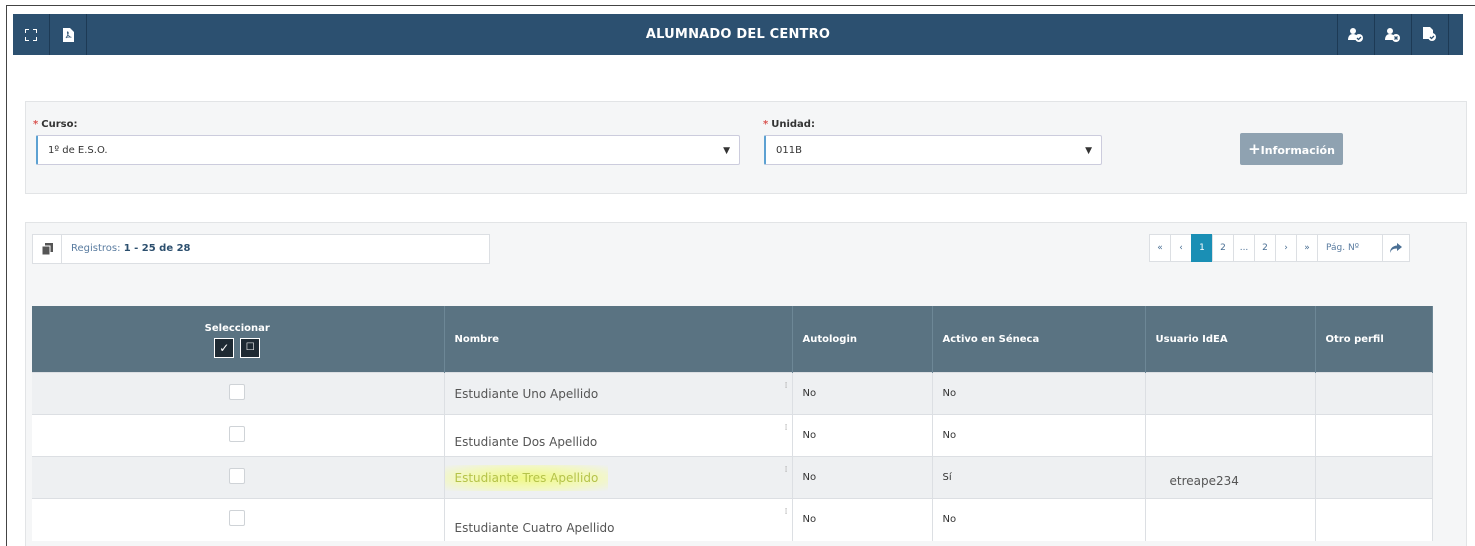 Image resolution: width=1475 pixels, height=546 pixels. I want to click on curso-value: 1º de E.S.O., so click(78, 150).